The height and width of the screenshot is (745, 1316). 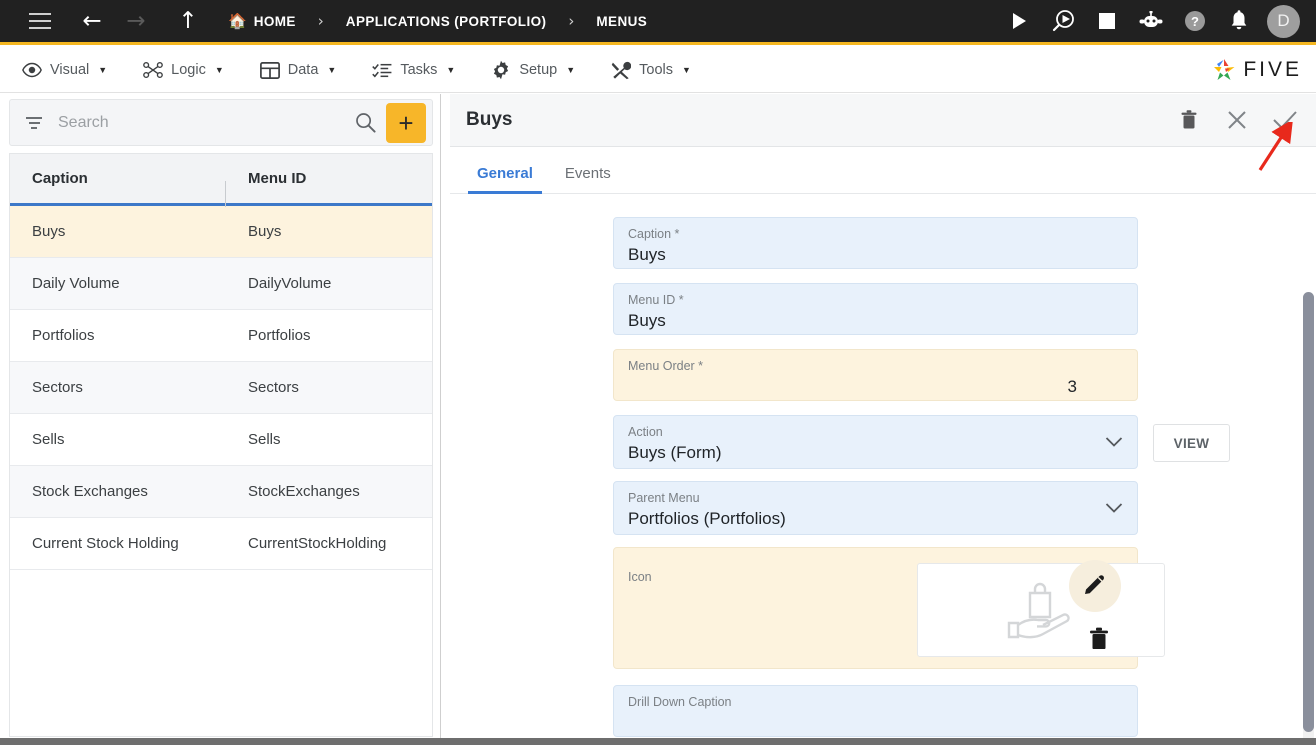 I want to click on column-header-menu-id: Menu ID, so click(x=326, y=178).